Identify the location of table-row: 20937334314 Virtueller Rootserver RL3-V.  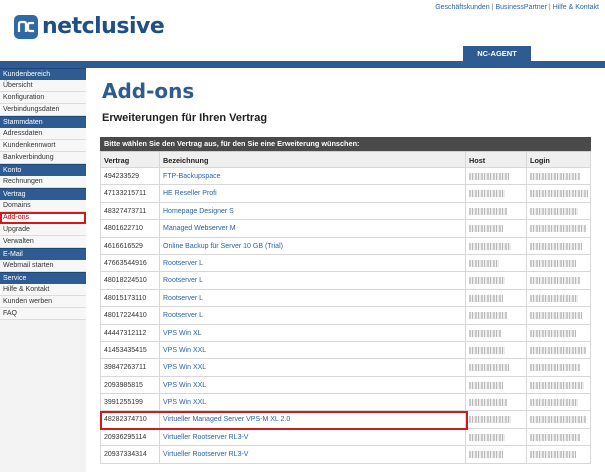
(345, 455).